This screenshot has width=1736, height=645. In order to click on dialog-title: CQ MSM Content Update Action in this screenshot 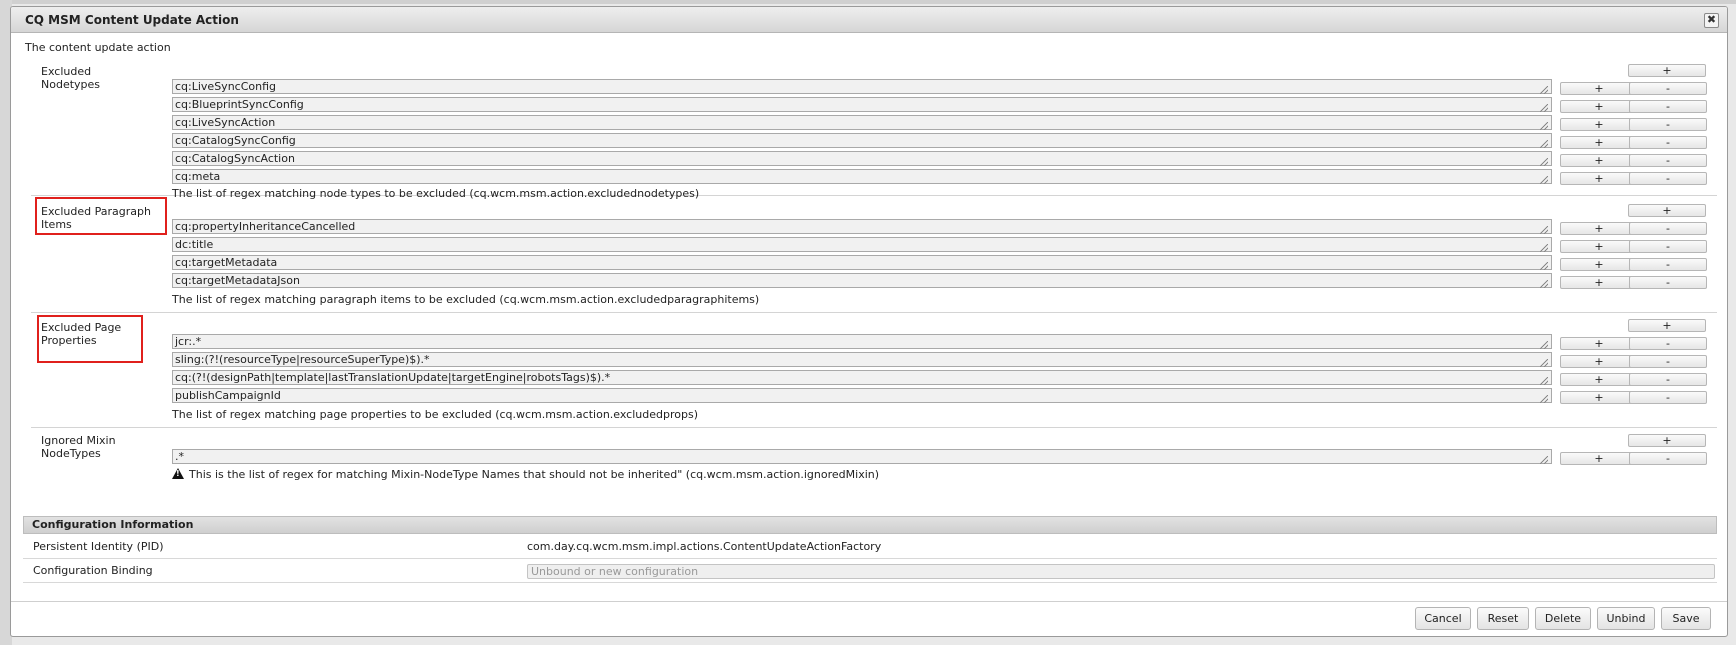, I will do `click(132, 20)`.